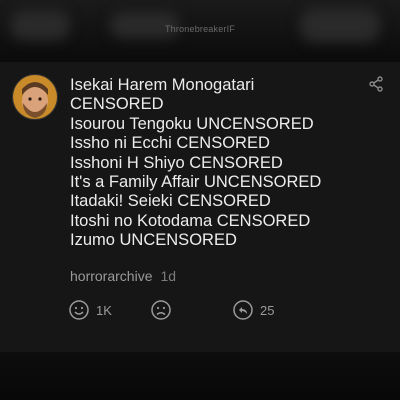 This screenshot has width=400, height=400. I want to click on like-count: 1K, so click(104, 310).